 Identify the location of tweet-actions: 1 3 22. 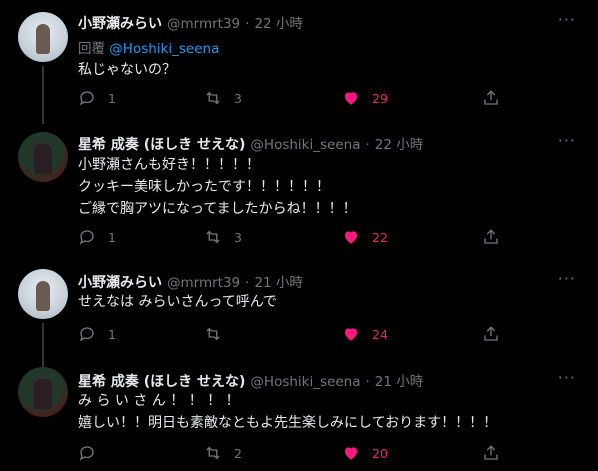
(298, 238).